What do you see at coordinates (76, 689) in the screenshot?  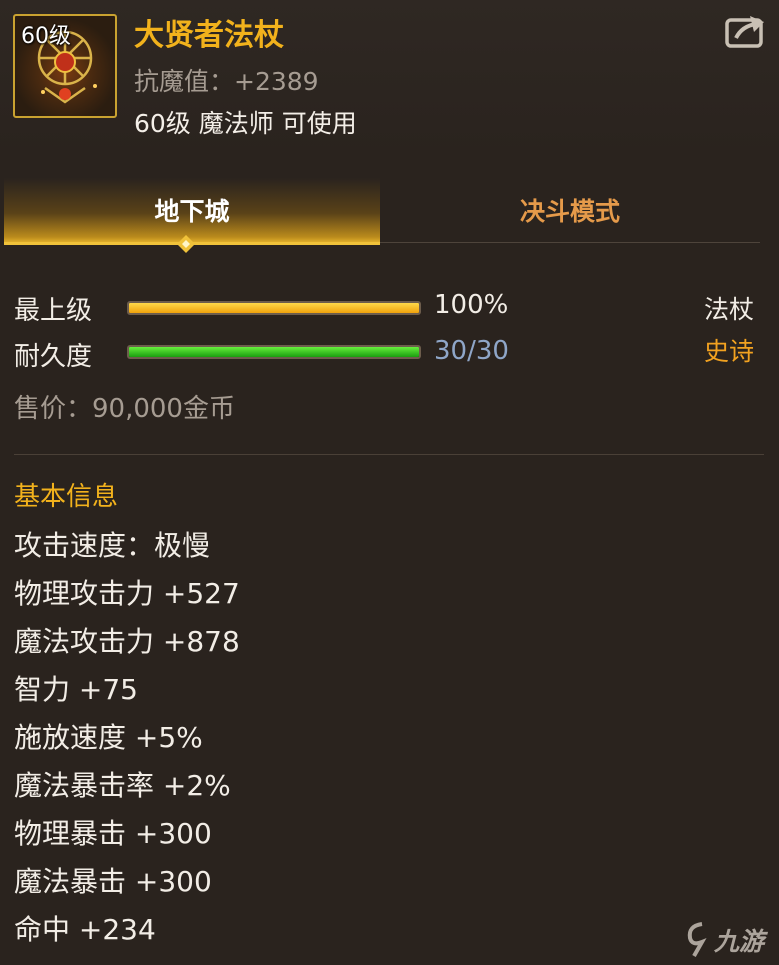 I see `attribute-item: 智力 +75` at bounding box center [76, 689].